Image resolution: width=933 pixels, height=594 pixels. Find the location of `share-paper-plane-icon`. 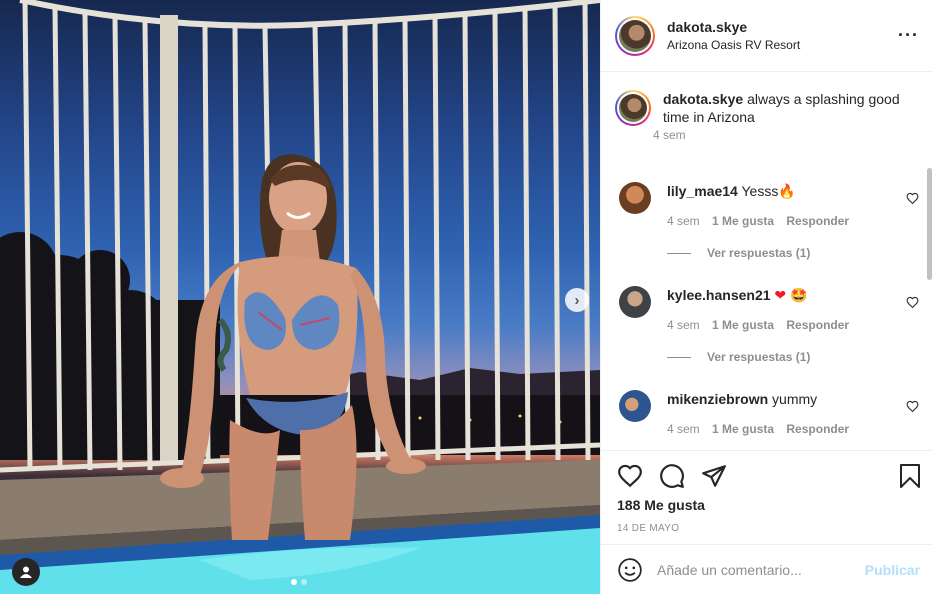

share-paper-plane-icon is located at coordinates (714, 476).